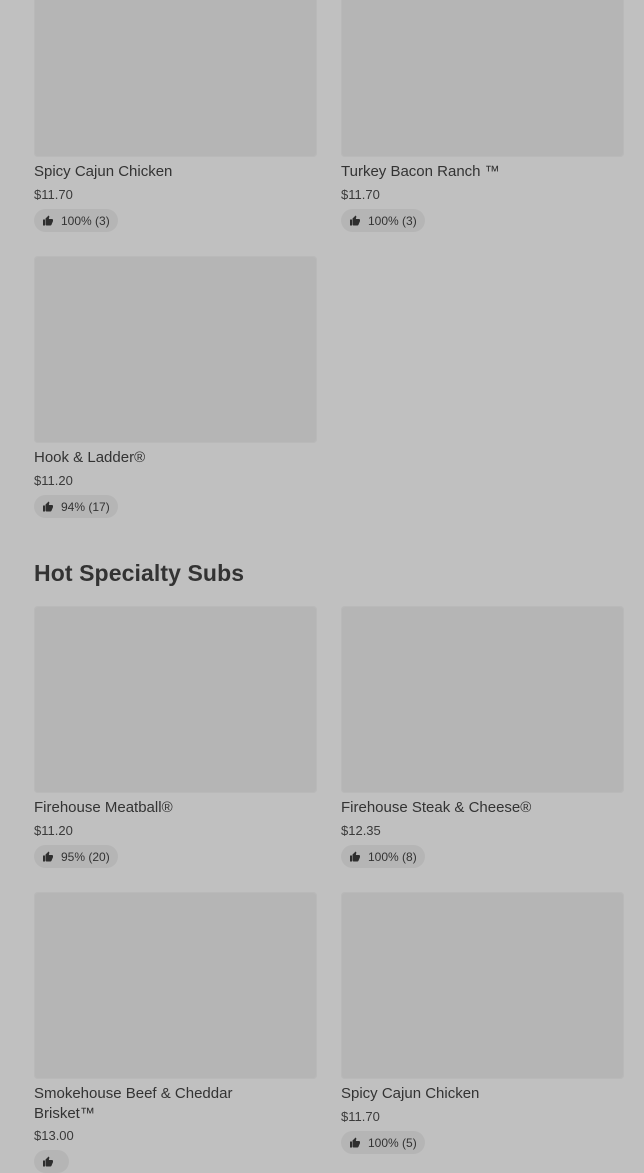  What do you see at coordinates (392, 1142) in the screenshot?
I see `rating-text: 100% (5)` at bounding box center [392, 1142].